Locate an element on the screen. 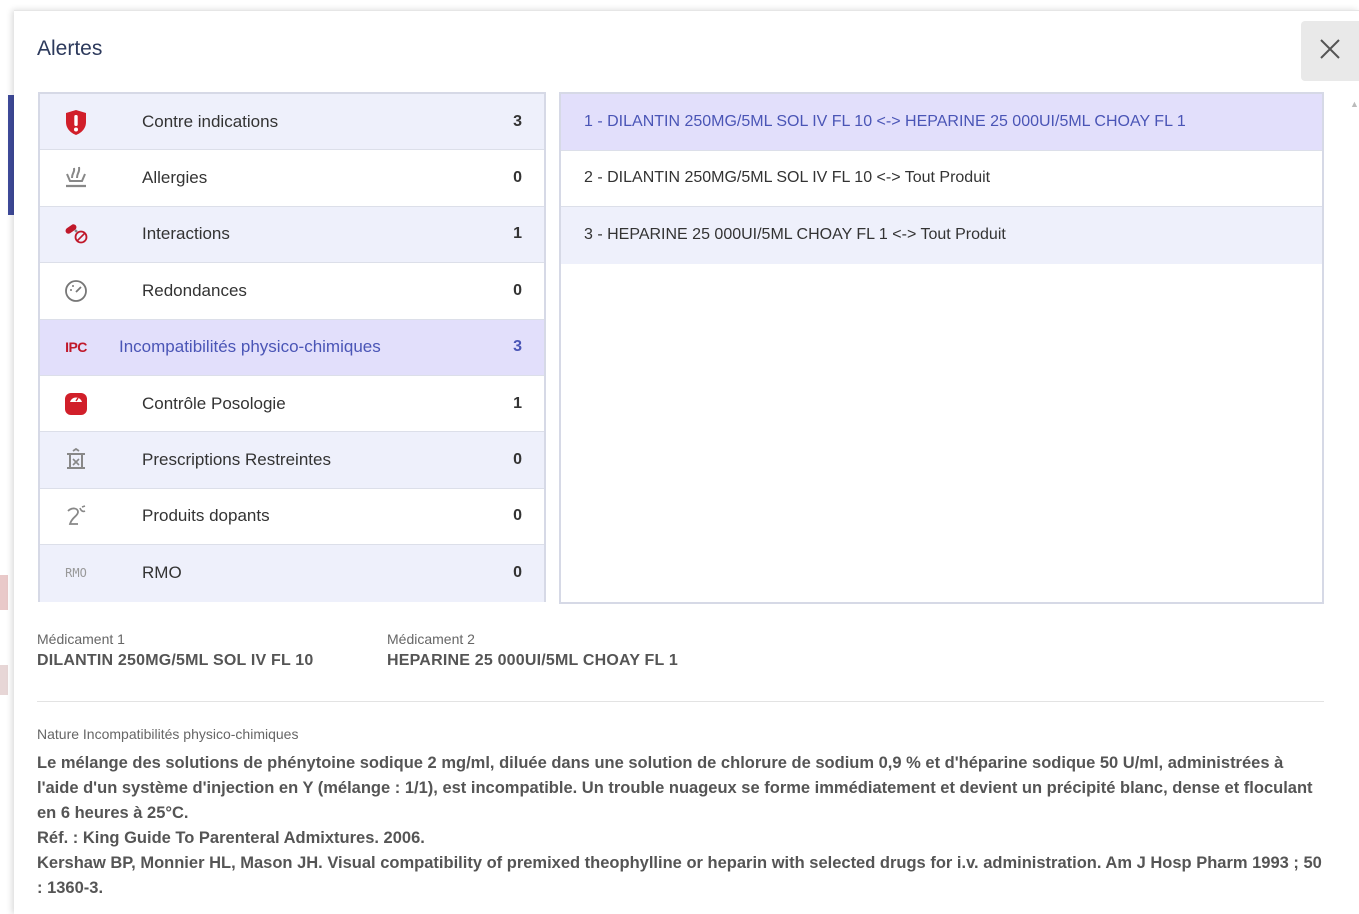  category-label: Contrôle Posologie is located at coordinates (214, 403).